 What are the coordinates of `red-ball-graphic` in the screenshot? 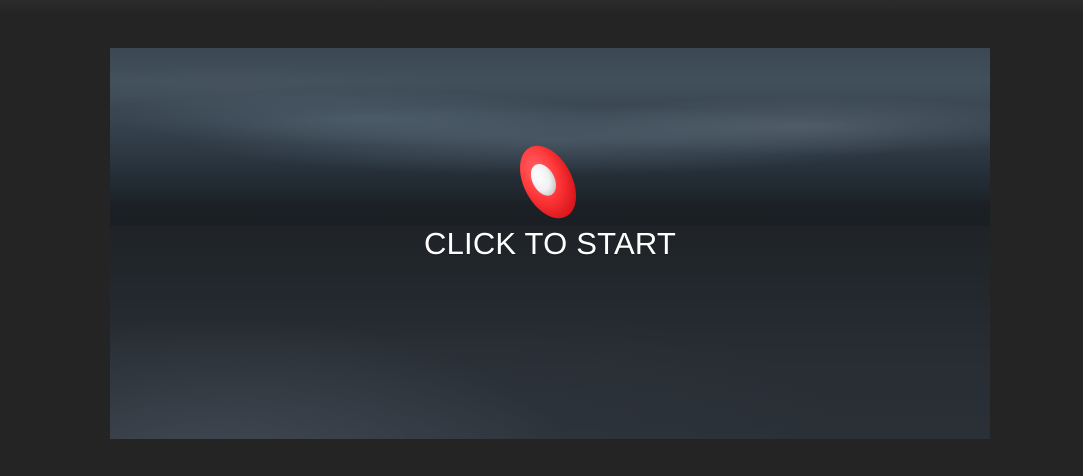 It's located at (548, 182).